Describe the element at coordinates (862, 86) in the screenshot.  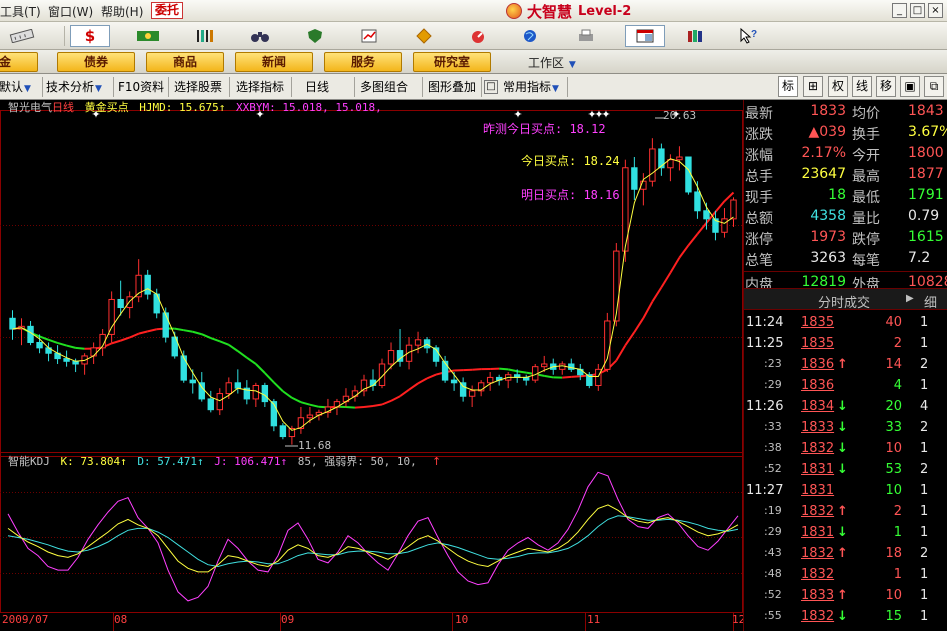
I see `tab-line: 线` at that location.